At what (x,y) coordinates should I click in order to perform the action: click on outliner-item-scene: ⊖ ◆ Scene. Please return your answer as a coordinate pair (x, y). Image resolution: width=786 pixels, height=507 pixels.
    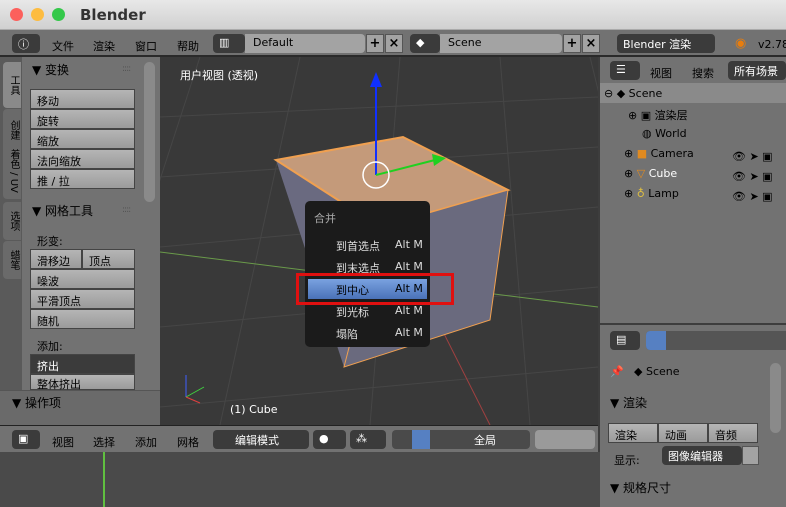
    Looking at the image, I should click on (633, 93).